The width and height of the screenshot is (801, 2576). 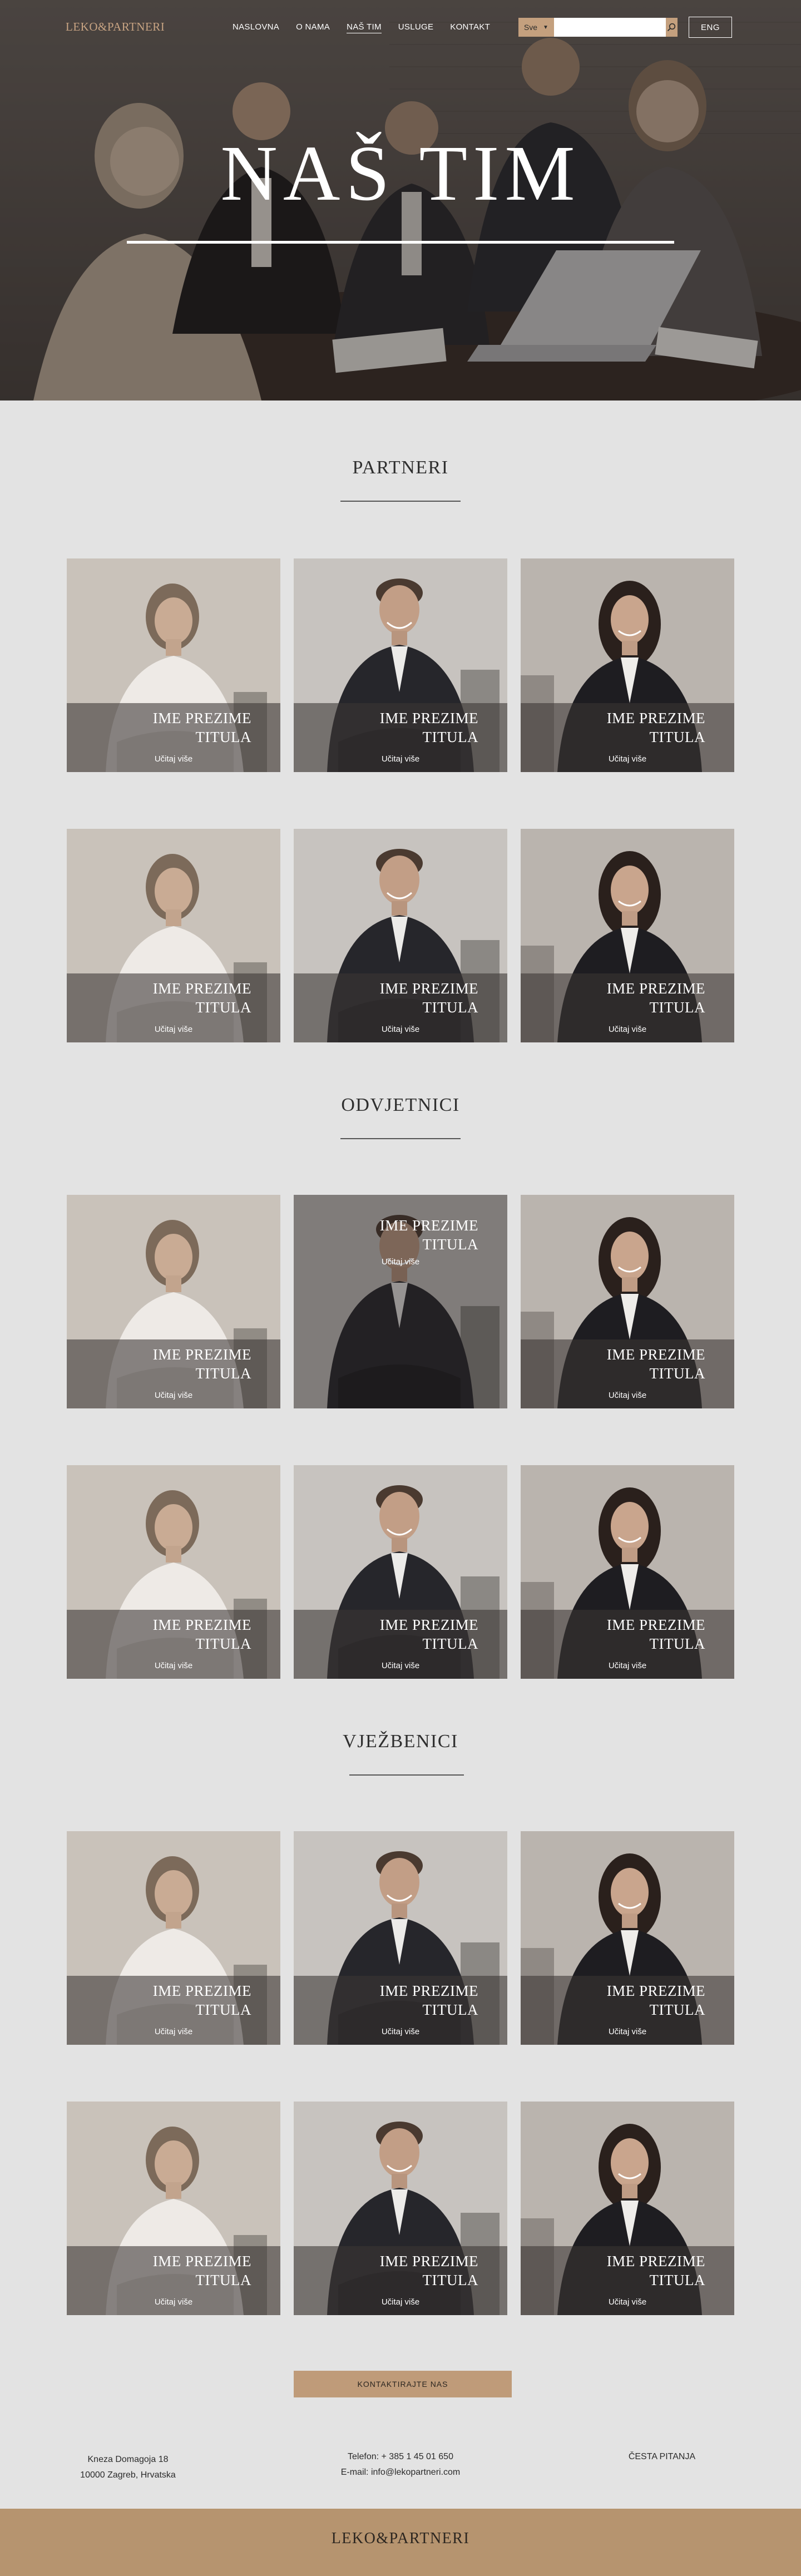 I want to click on caret-down-icon: ▼, so click(x=545, y=28).